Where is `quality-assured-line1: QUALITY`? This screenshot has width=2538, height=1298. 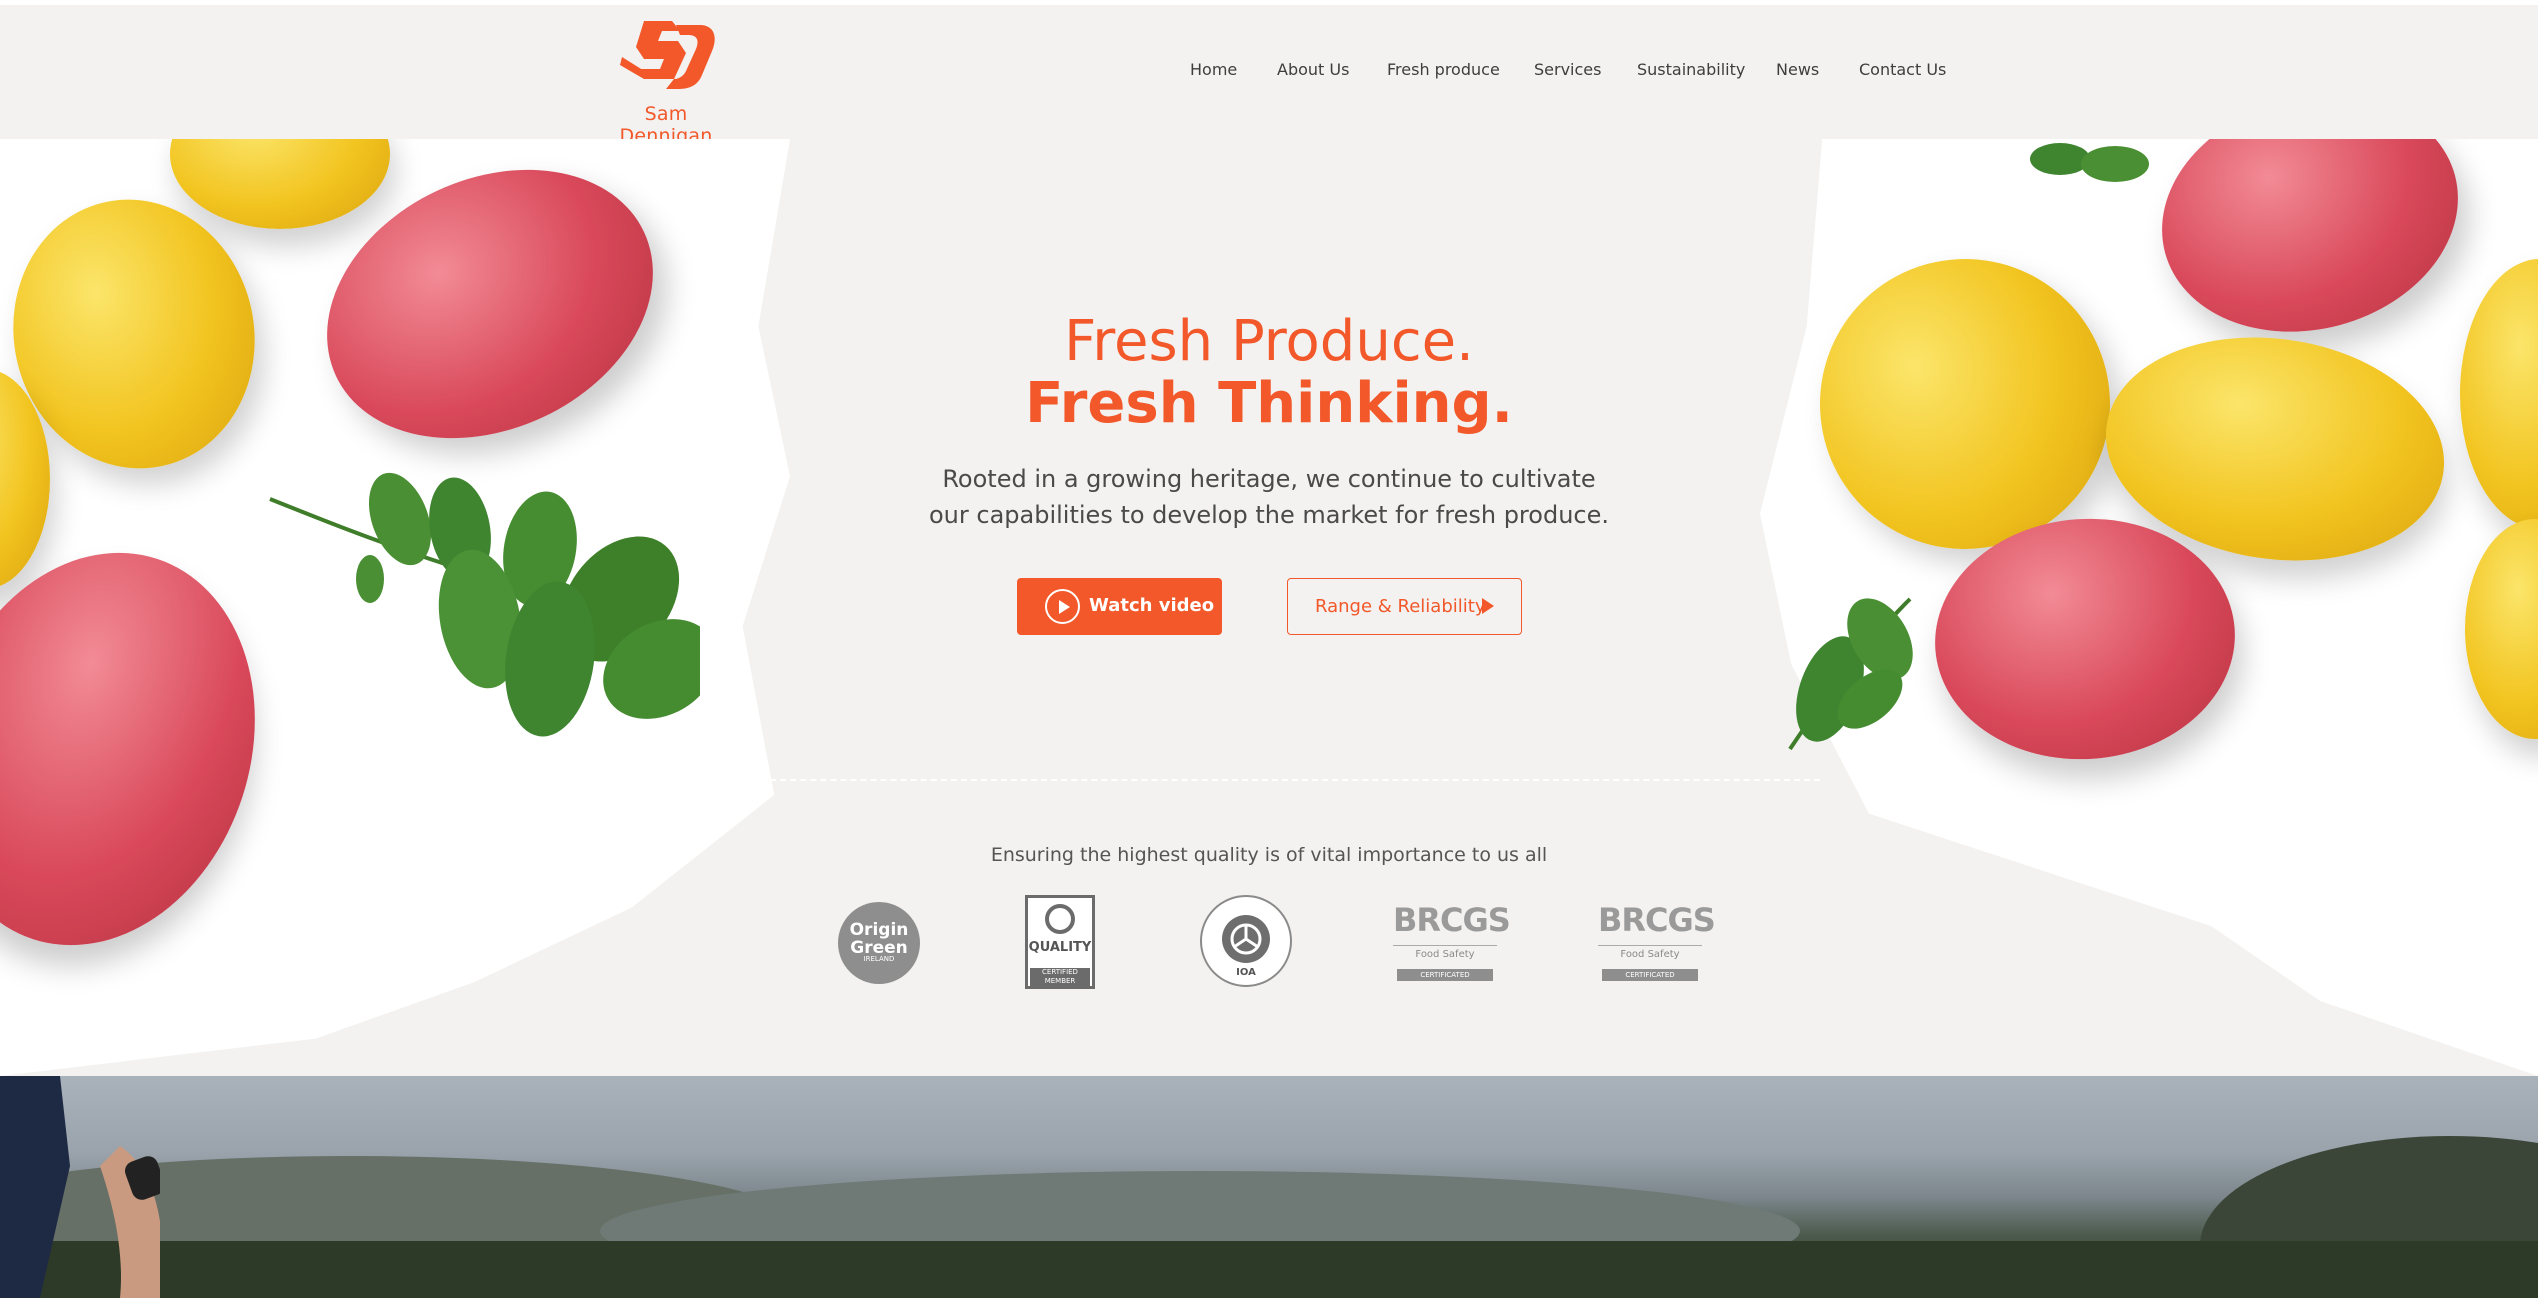 quality-assured-line1: QUALITY is located at coordinates (1060, 947).